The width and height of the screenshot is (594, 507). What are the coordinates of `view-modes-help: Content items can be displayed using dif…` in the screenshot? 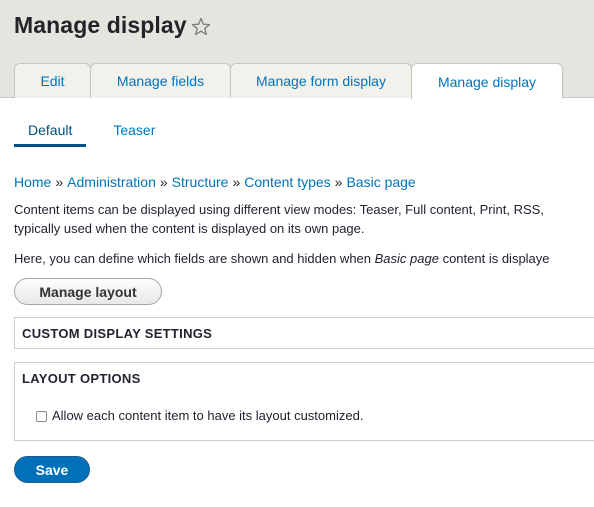 It's located at (304, 219).